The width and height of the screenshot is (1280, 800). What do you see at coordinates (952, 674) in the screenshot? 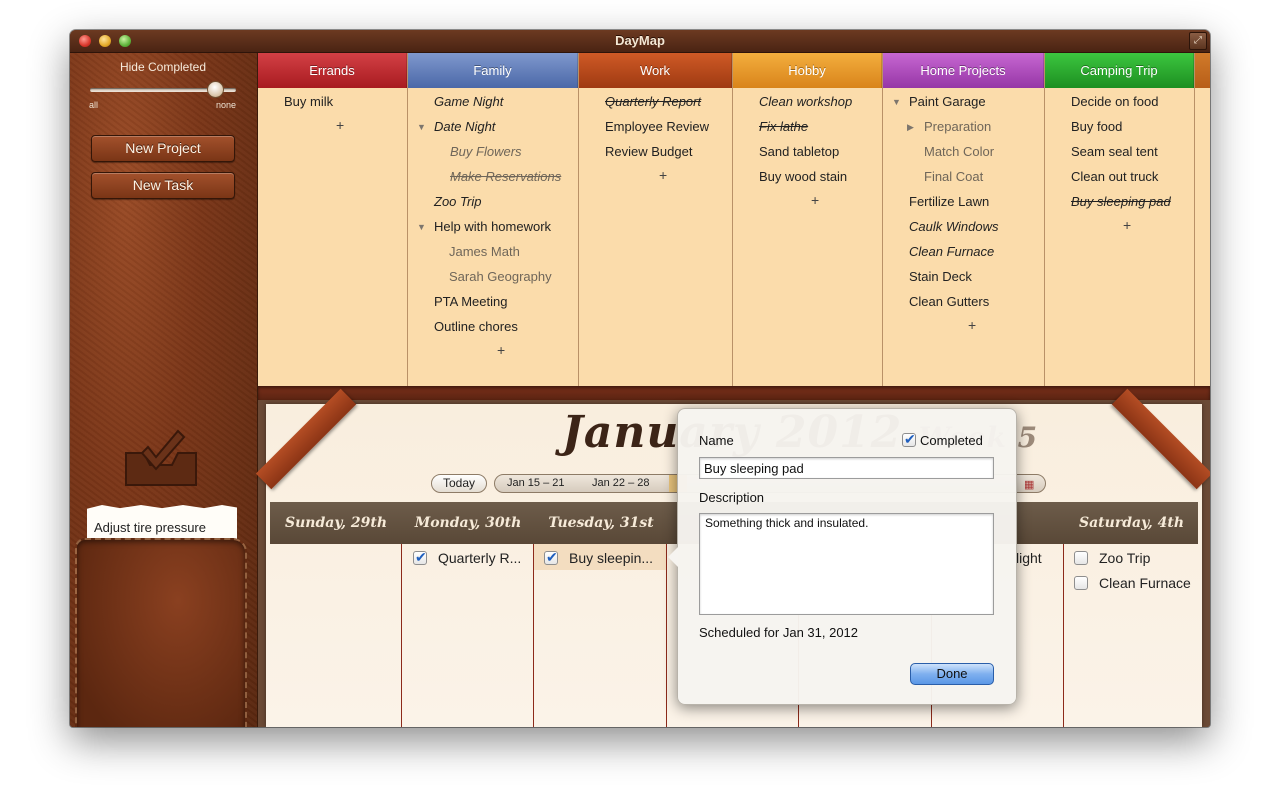
I see `done-button: Done` at bounding box center [952, 674].